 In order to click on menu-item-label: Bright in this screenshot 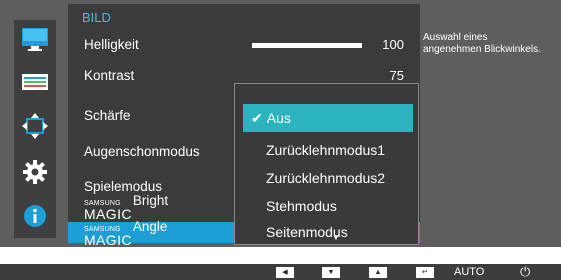, I will do `click(150, 200)`.